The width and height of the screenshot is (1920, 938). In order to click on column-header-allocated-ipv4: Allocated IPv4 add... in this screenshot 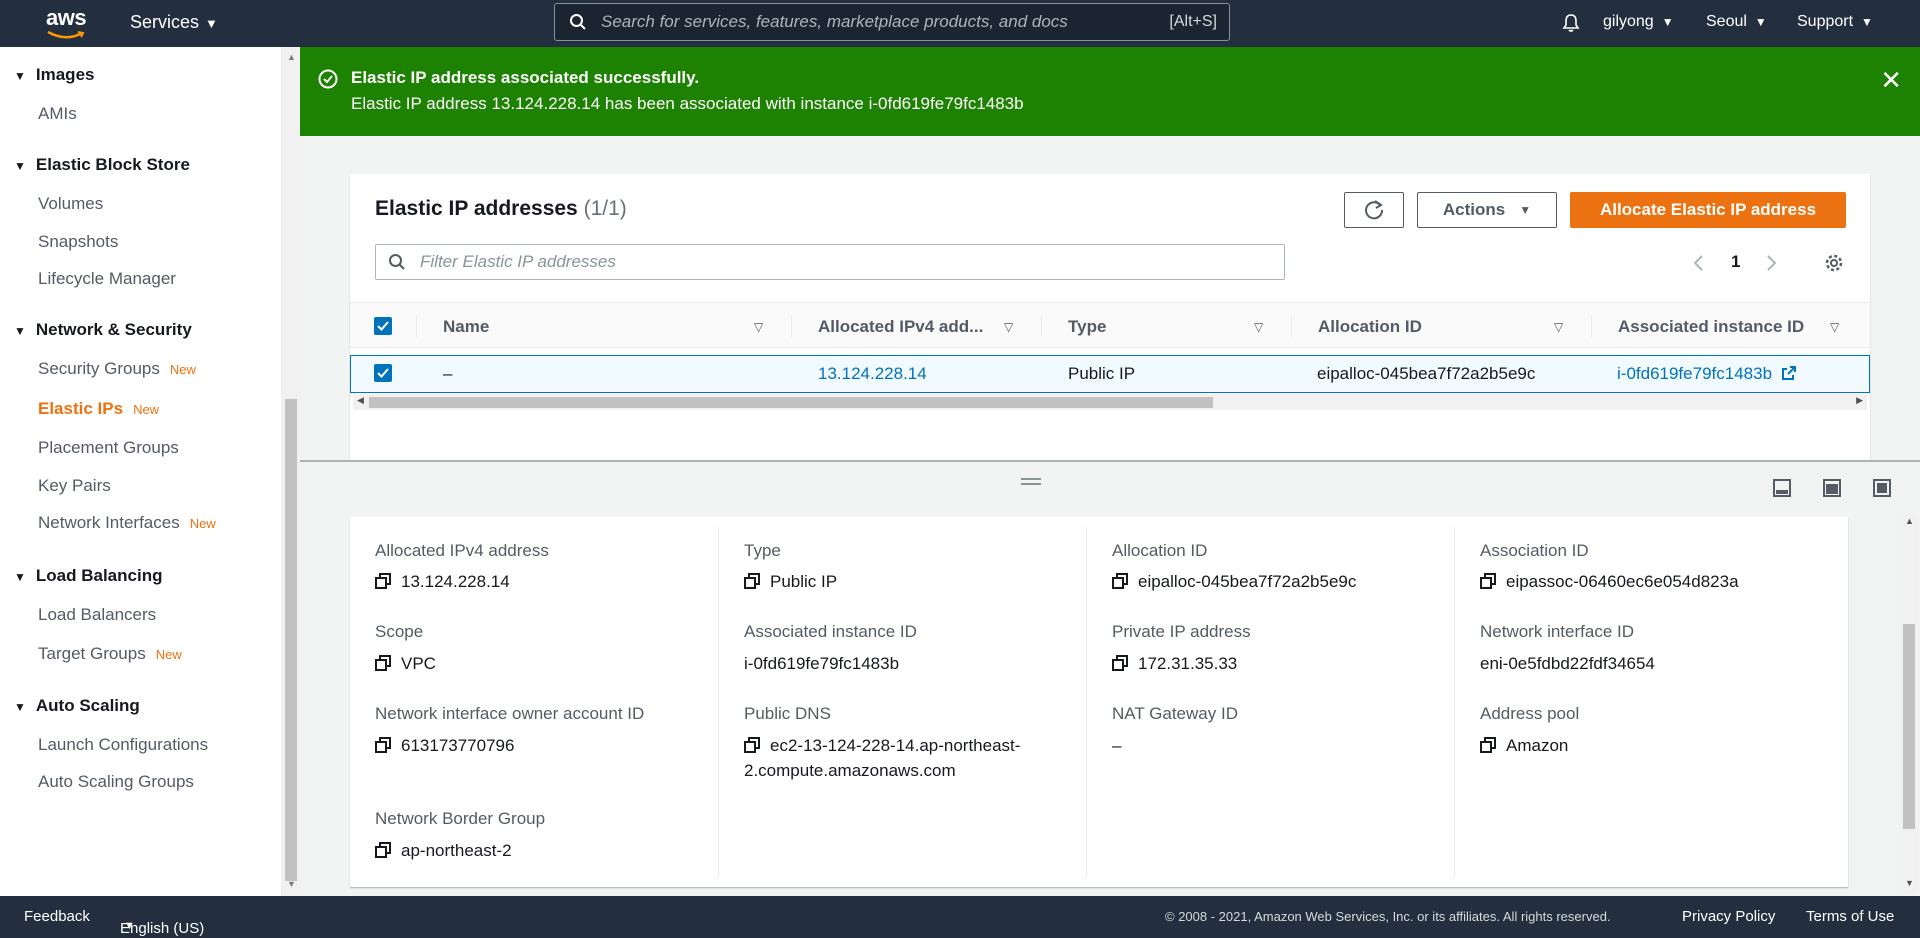, I will do `click(900, 327)`.